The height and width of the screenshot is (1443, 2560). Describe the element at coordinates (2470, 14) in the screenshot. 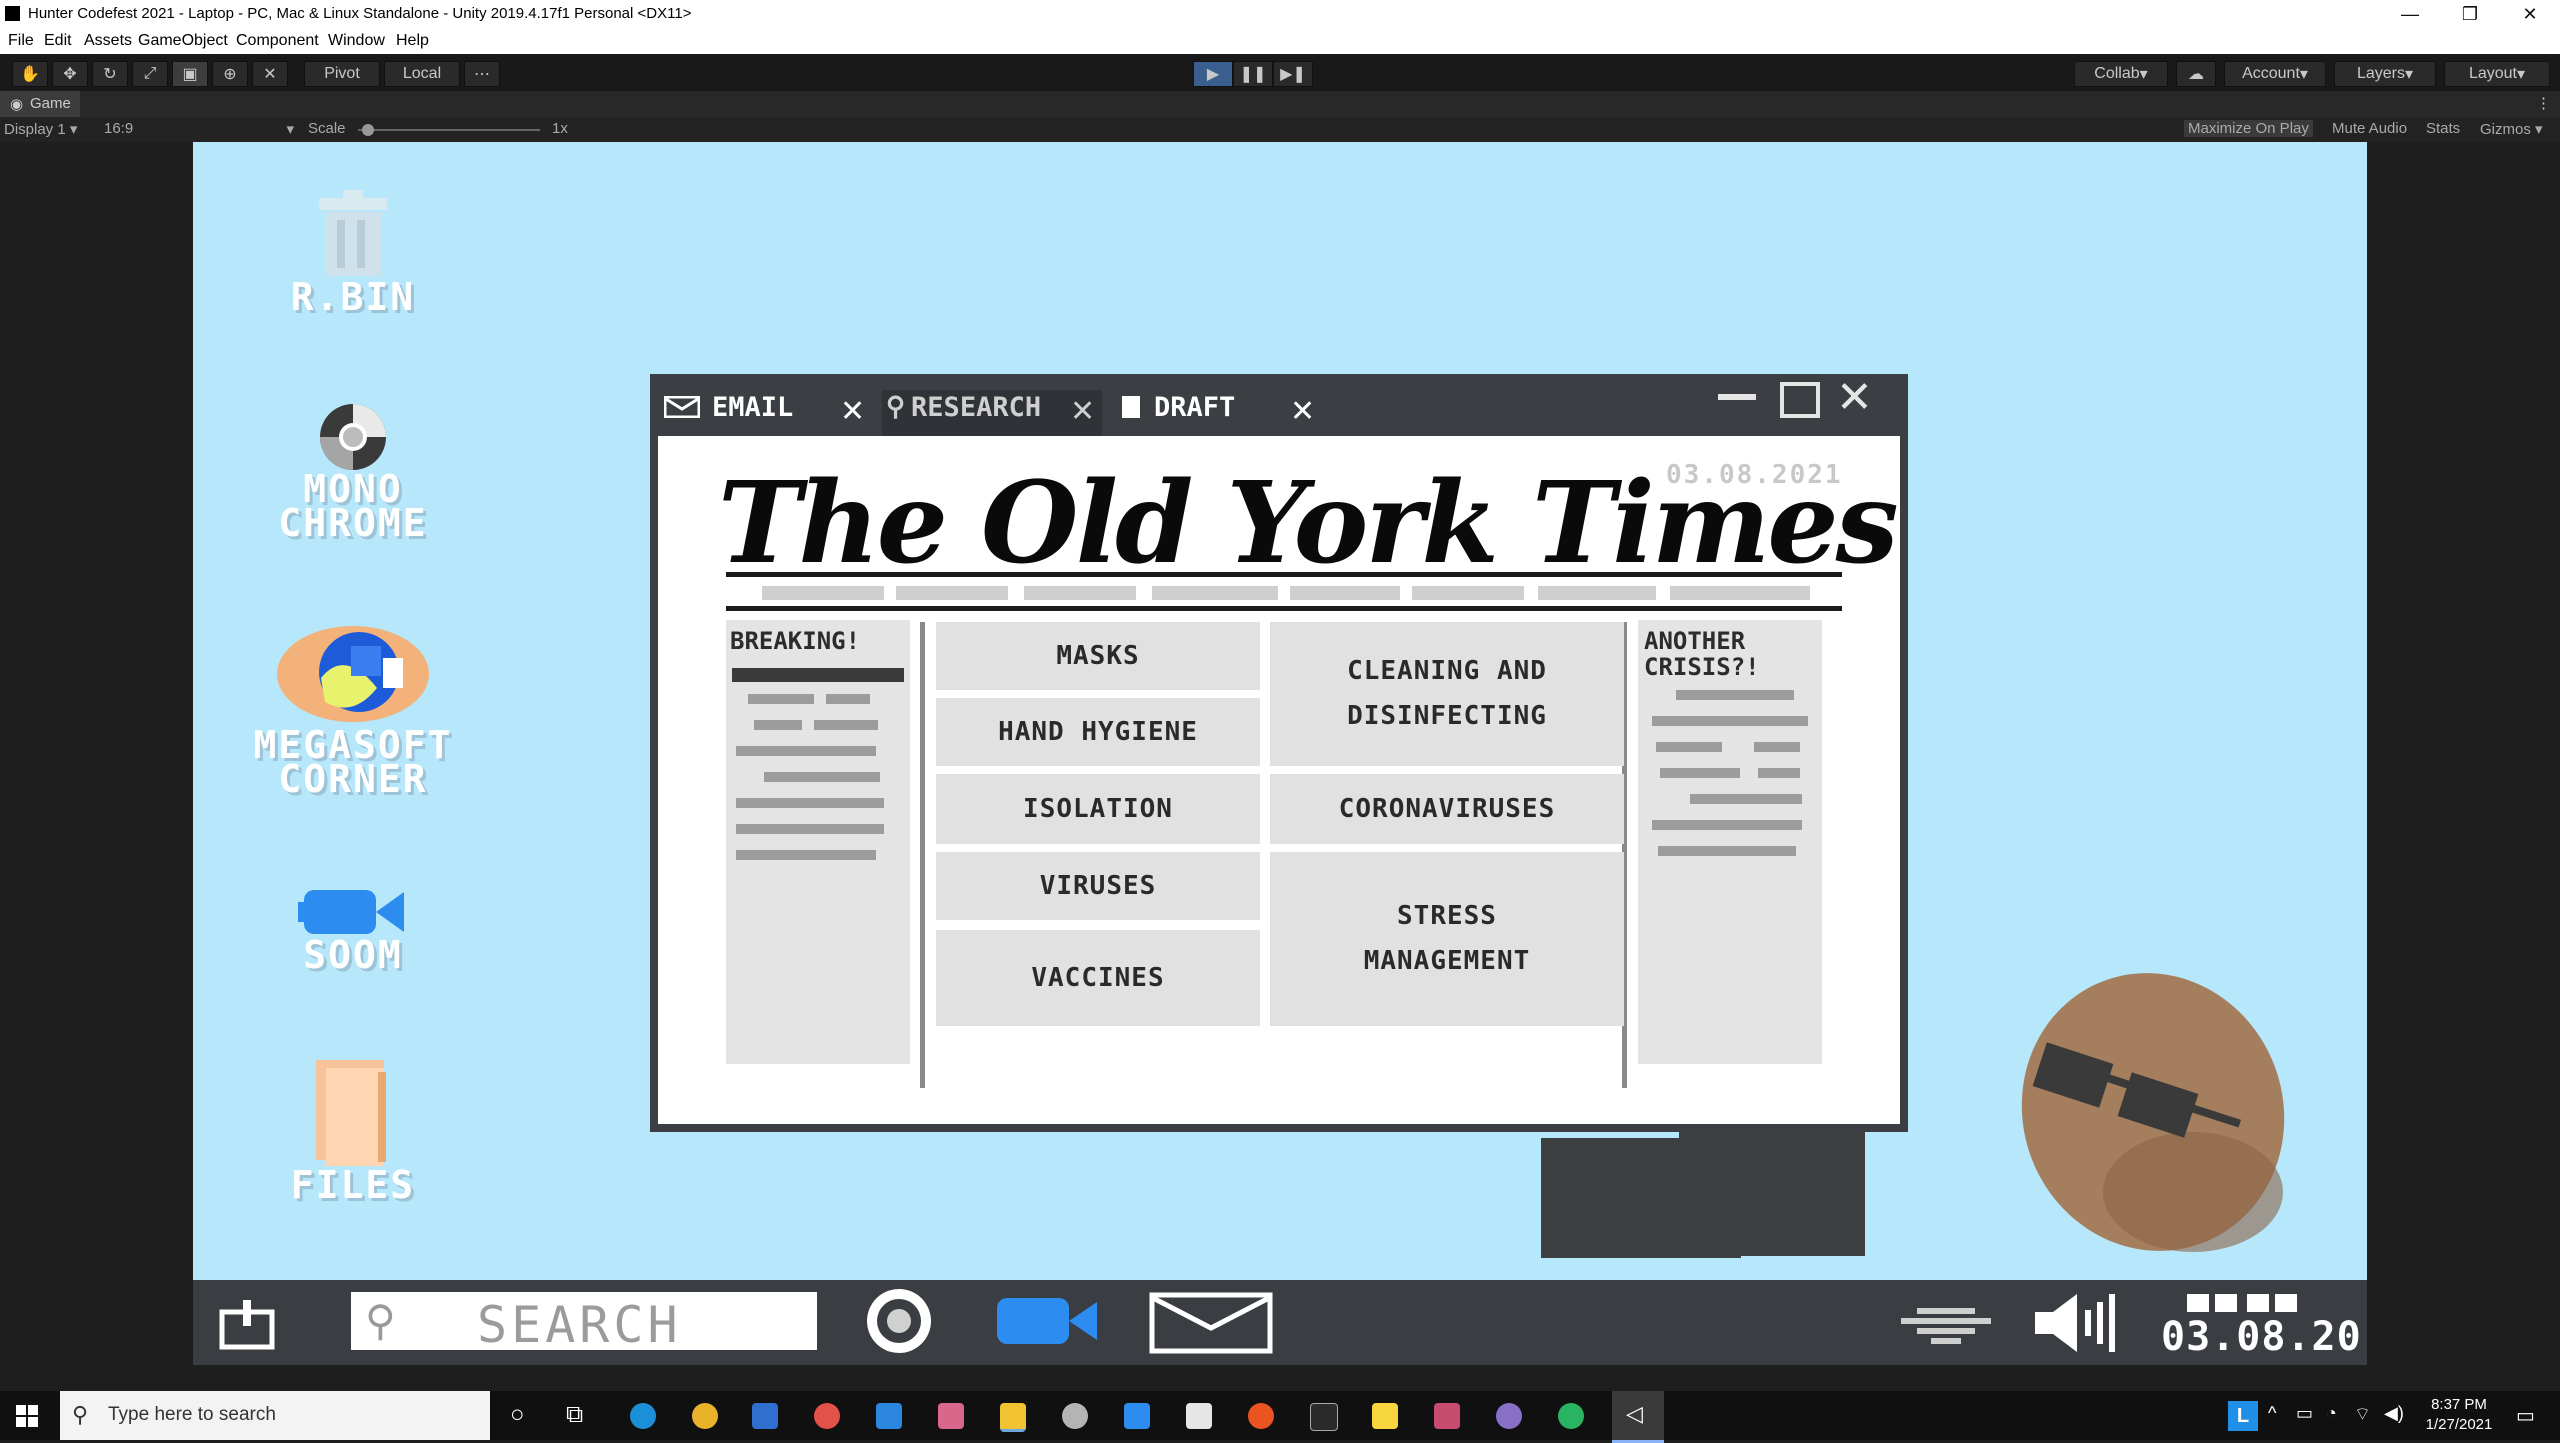

I see `restore-button: ❐` at that location.